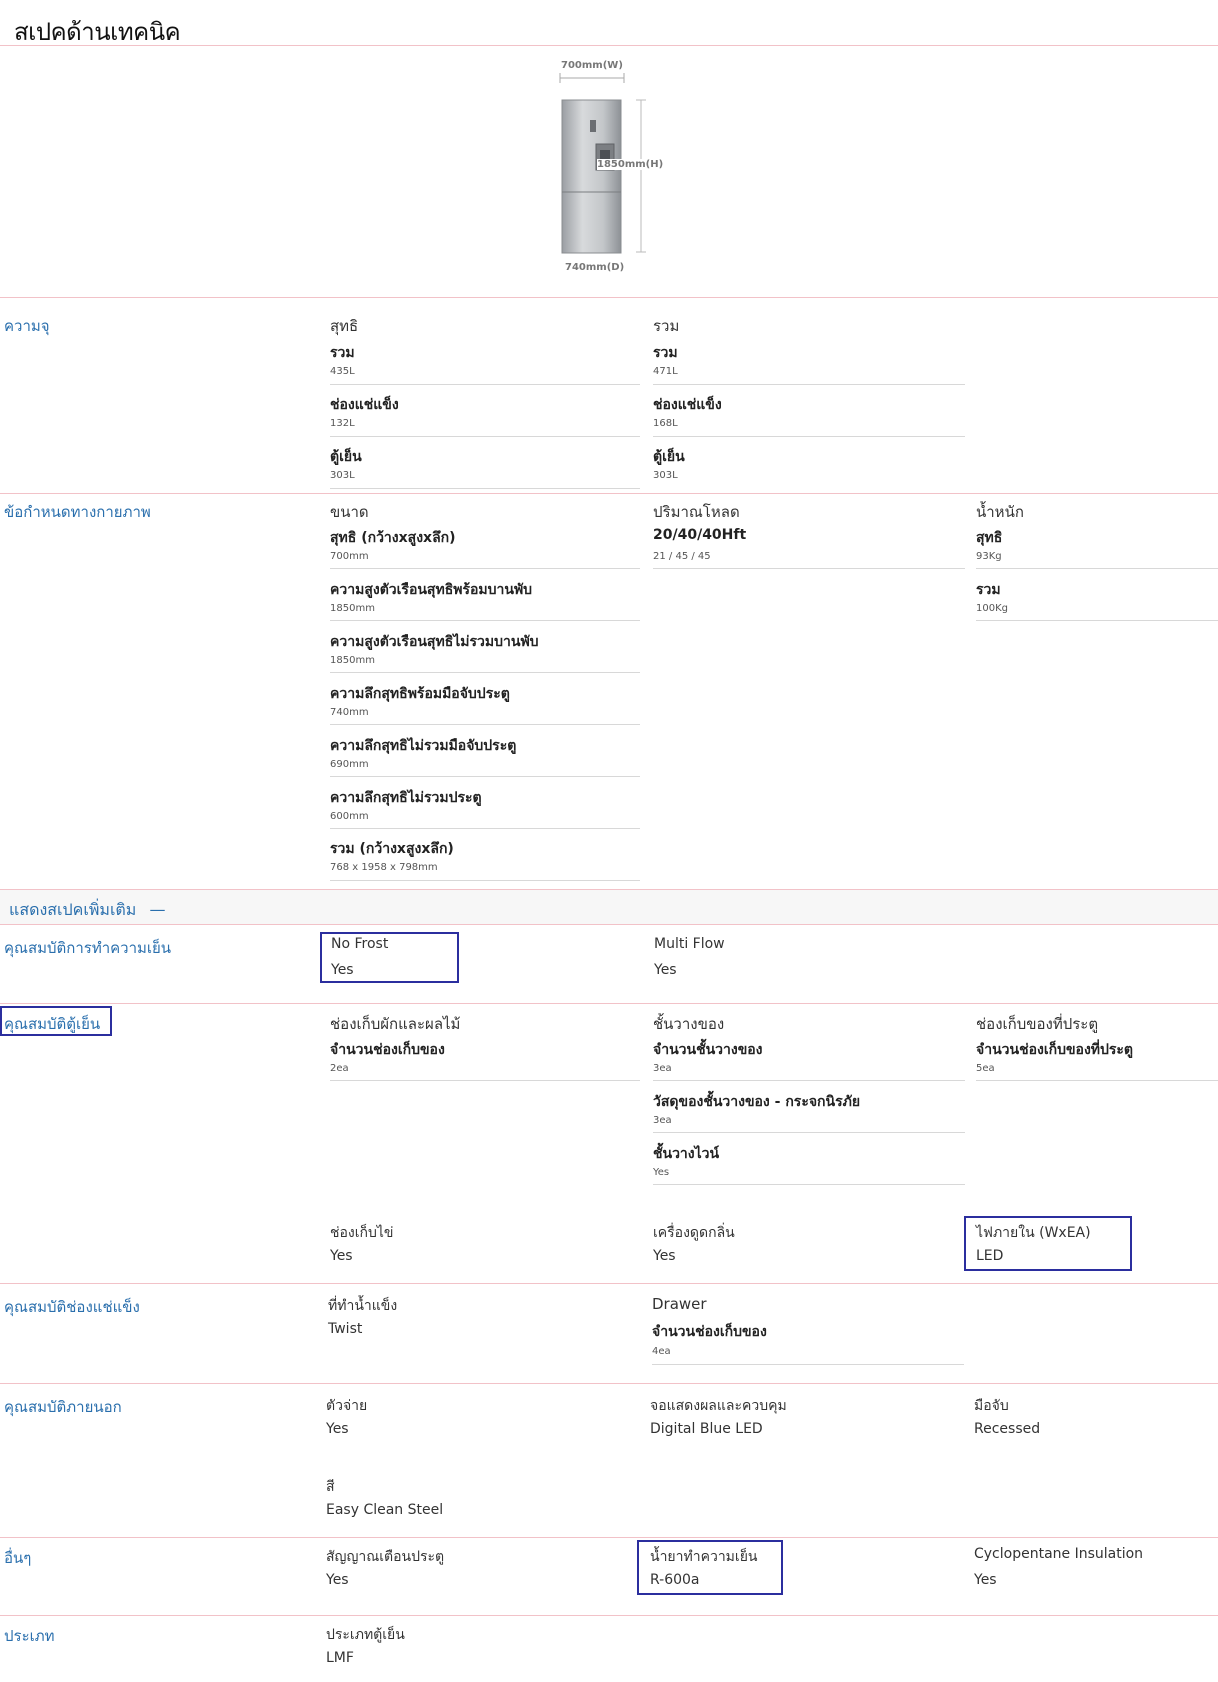  Describe the element at coordinates (689, 1024) in the screenshot. I see `shelf-heading: ชั้นวางของ` at that location.